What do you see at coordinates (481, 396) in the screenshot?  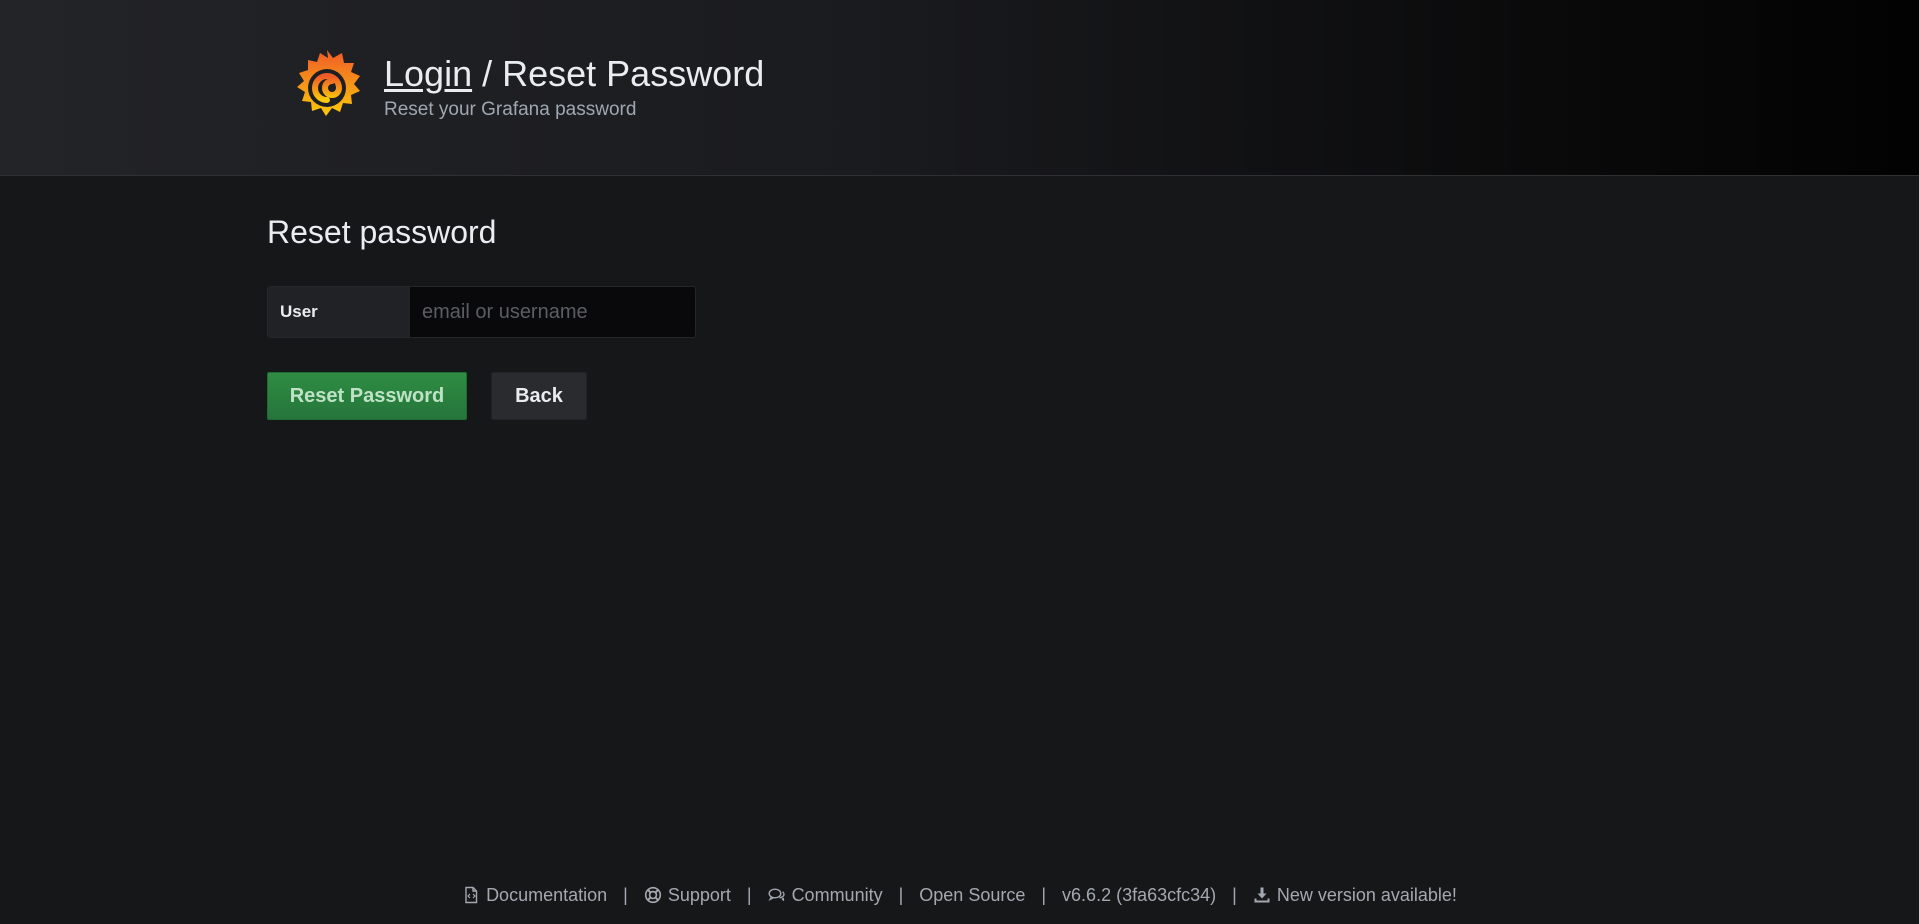 I see `button-row: Reset Password Back` at bounding box center [481, 396].